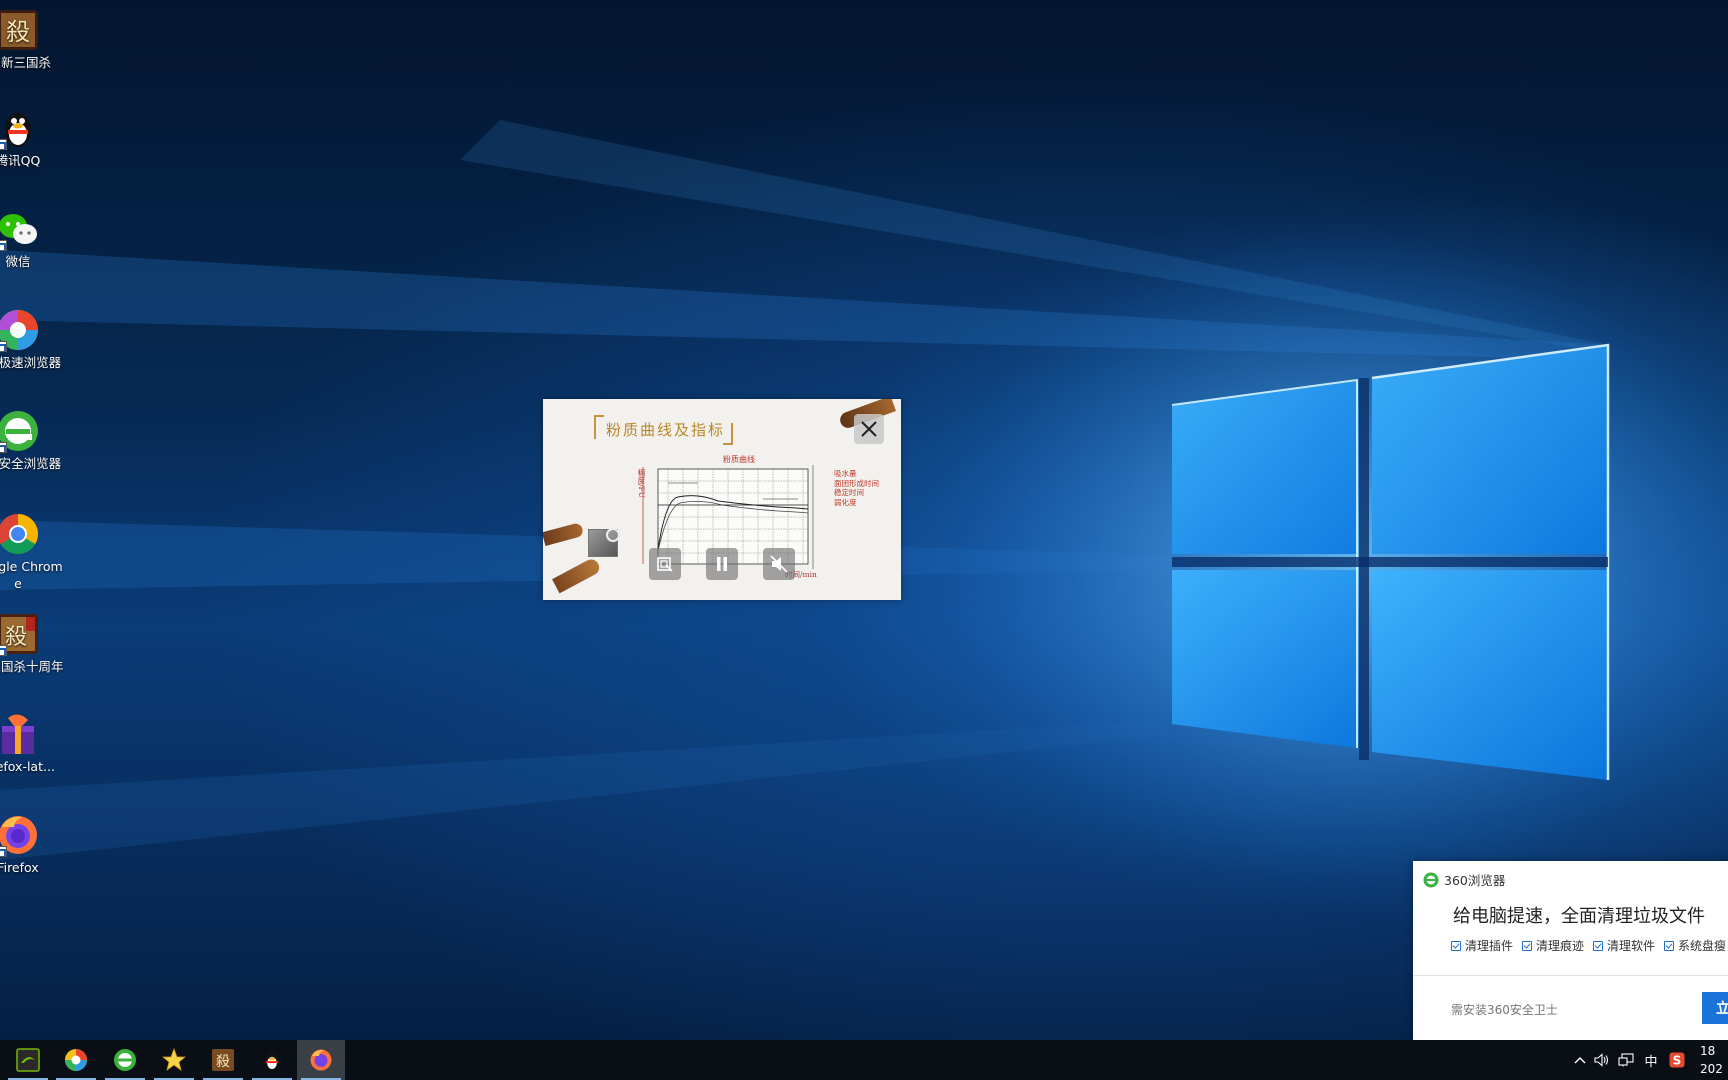 Image resolution: width=1728 pixels, height=1080 pixels. Describe the element at coordinates (31, 362) in the screenshot. I see `desktop-icon-label: 360极速浏览器` at that location.